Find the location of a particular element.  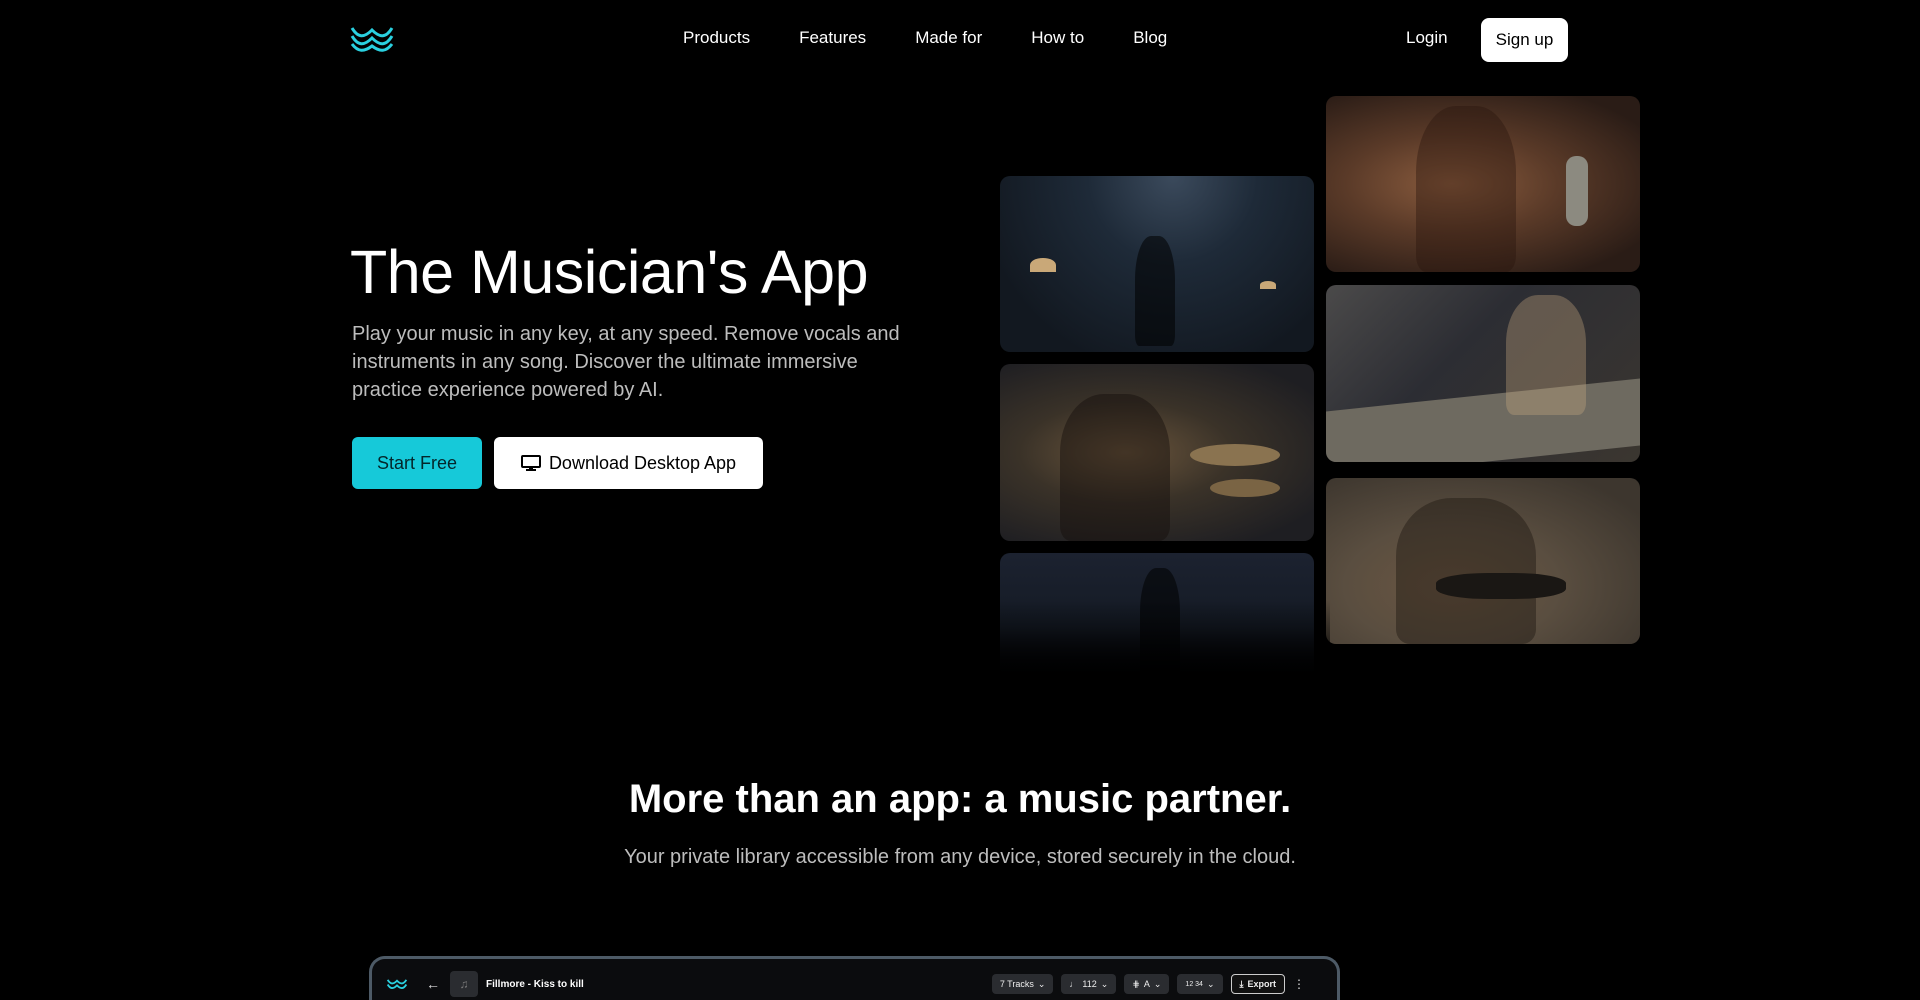

nav-link-how-to: How to is located at coordinates (1057, 38).